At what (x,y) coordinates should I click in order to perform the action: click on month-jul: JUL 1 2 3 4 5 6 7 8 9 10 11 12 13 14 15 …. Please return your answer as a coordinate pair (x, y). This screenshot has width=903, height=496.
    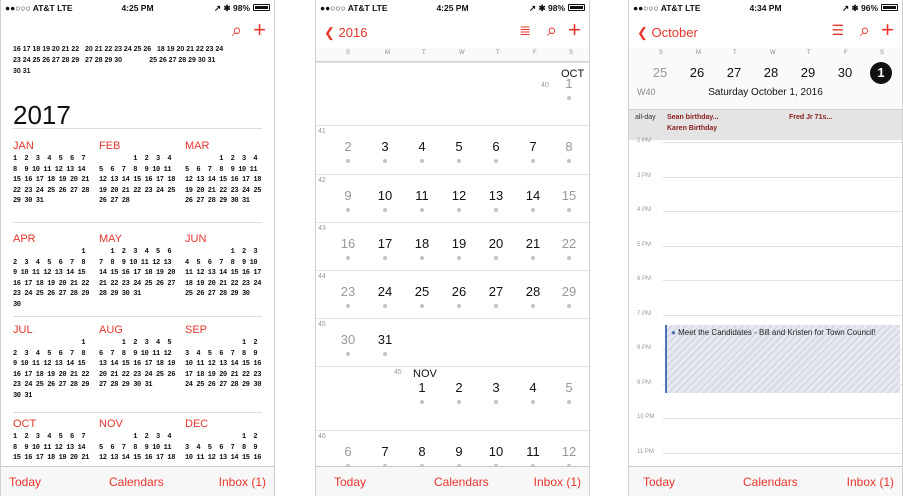
    Looking at the image, I should click on (55, 362).